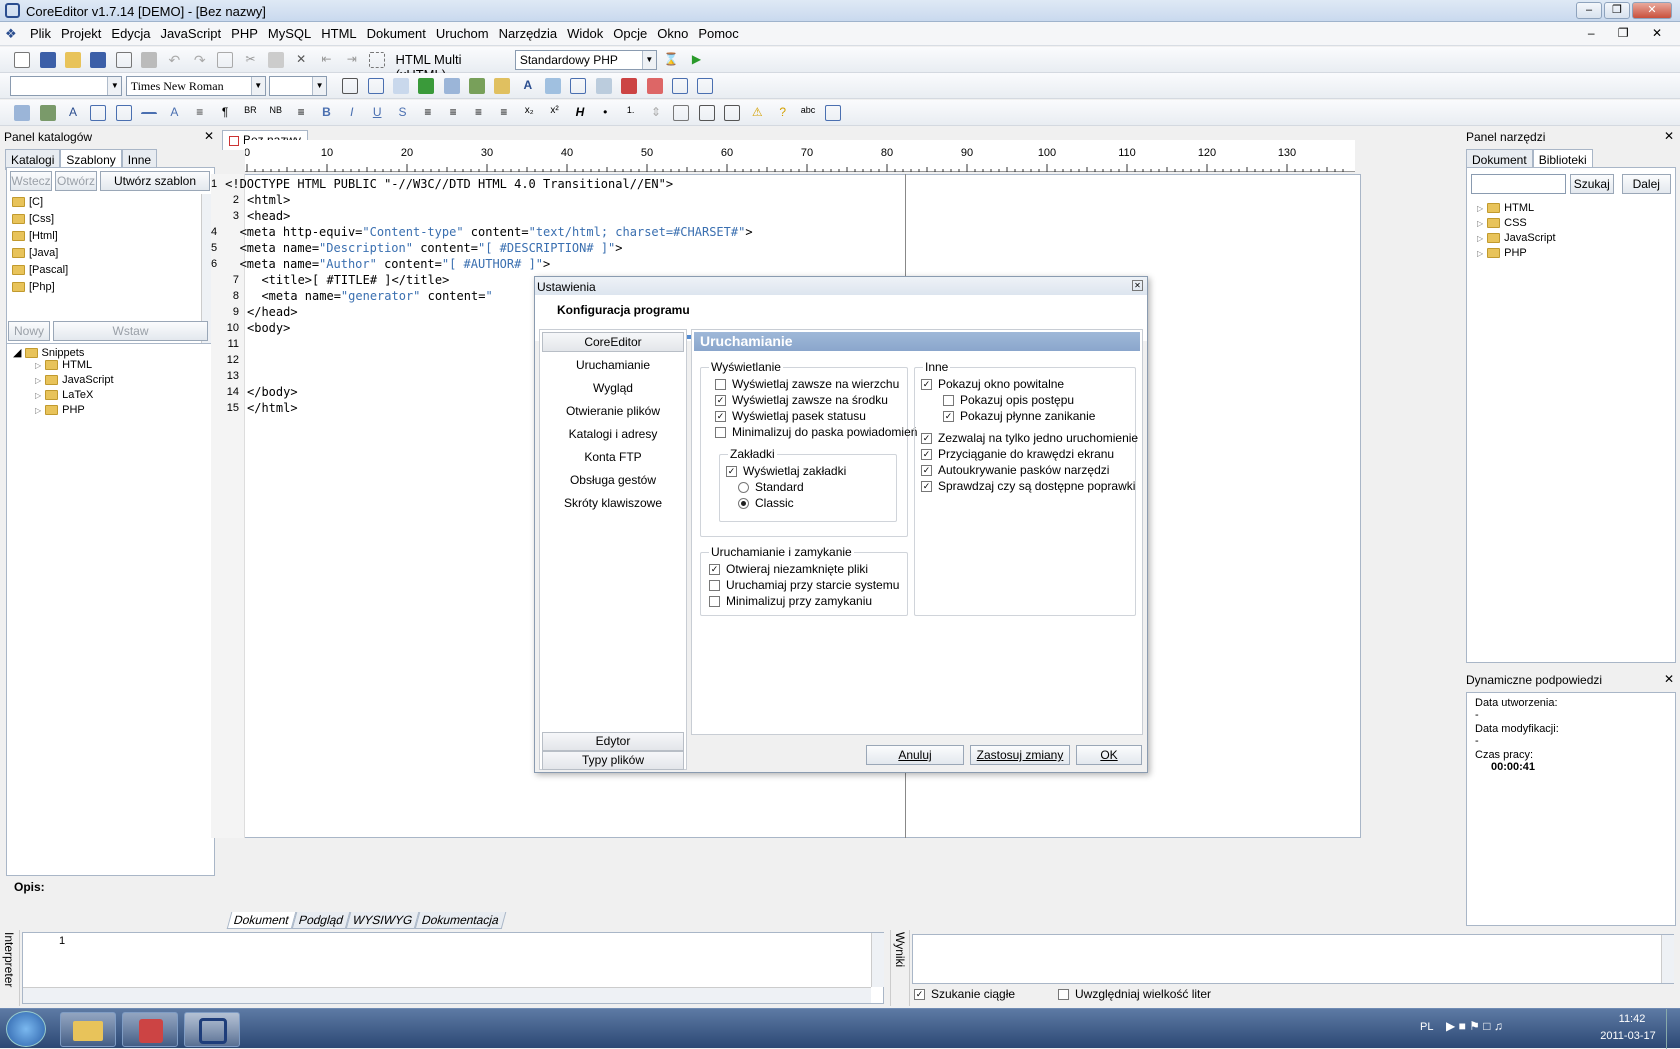  What do you see at coordinates (1137, 285) in the screenshot?
I see `dialog-close-icon: ✕` at bounding box center [1137, 285].